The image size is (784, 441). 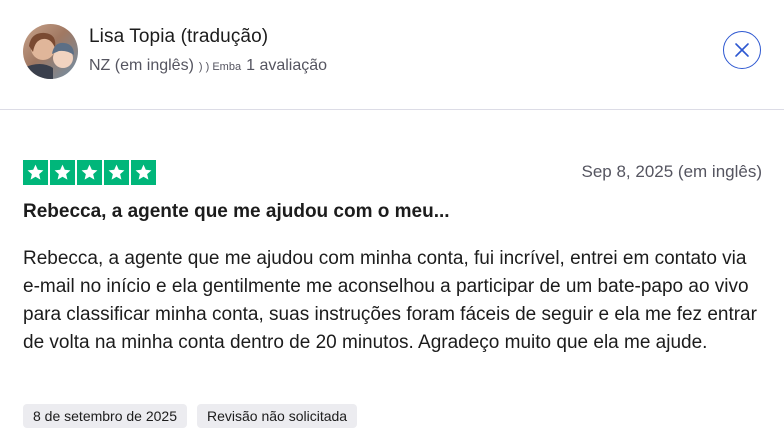 What do you see at coordinates (105, 416) in the screenshot?
I see `tag-date: 8 de setembro de 2025` at bounding box center [105, 416].